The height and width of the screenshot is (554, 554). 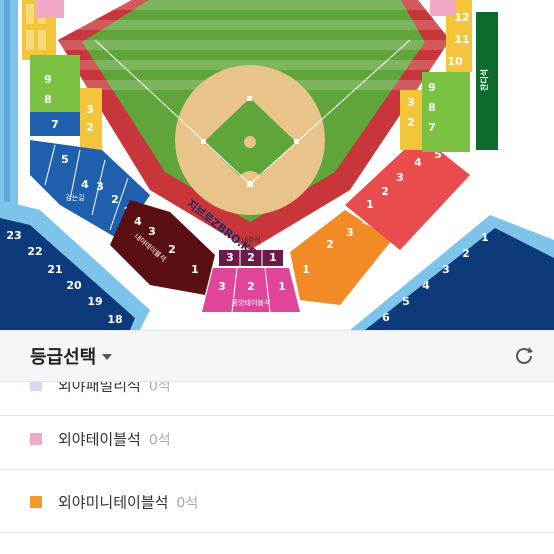 I want to click on outer-wall-left-stripe, so click(x=7, y=105).